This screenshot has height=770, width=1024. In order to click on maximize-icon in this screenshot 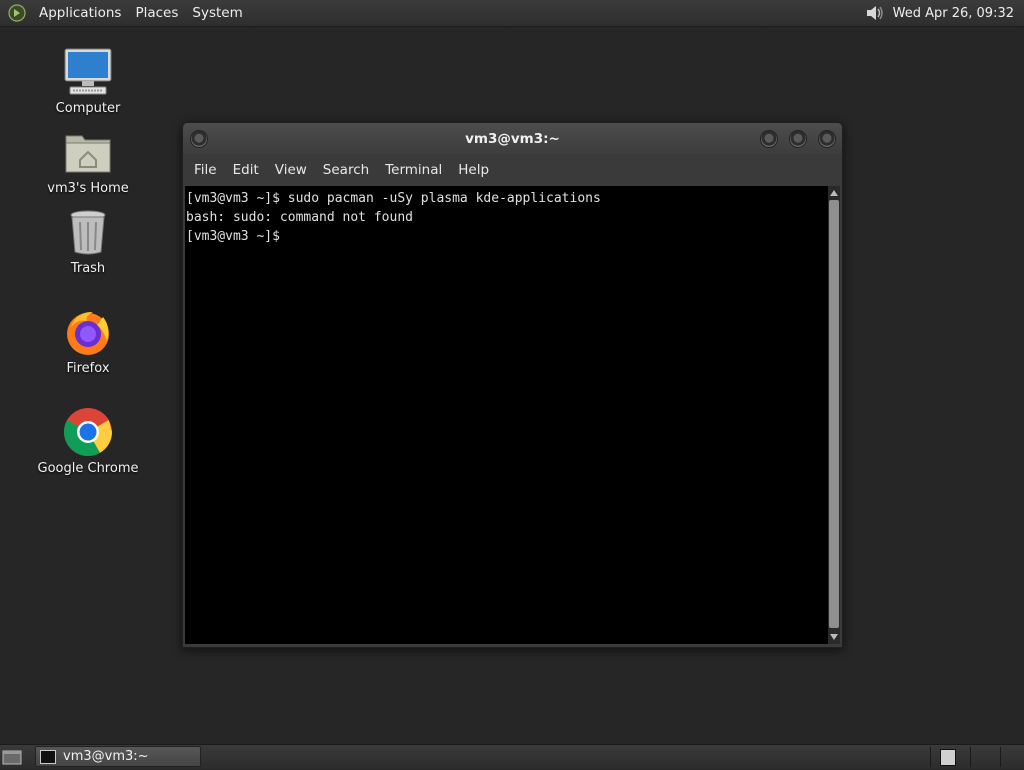, I will do `click(798, 139)`.